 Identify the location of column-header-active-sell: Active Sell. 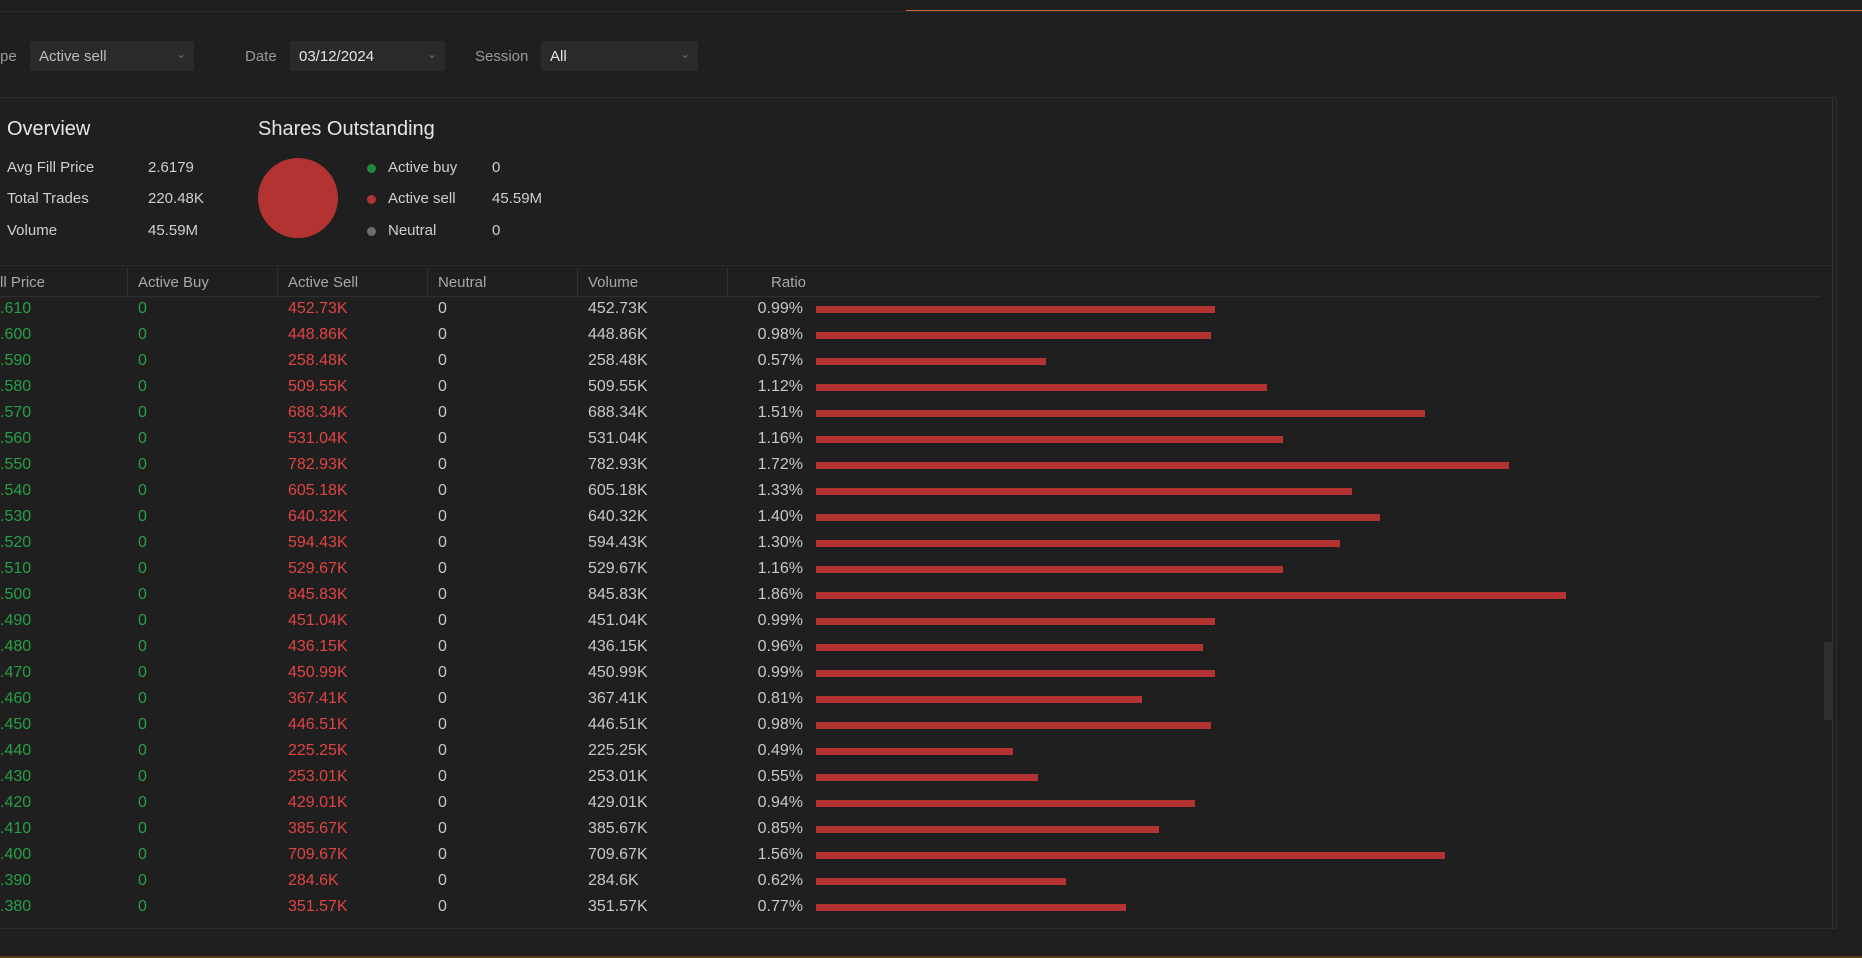
(323, 282).